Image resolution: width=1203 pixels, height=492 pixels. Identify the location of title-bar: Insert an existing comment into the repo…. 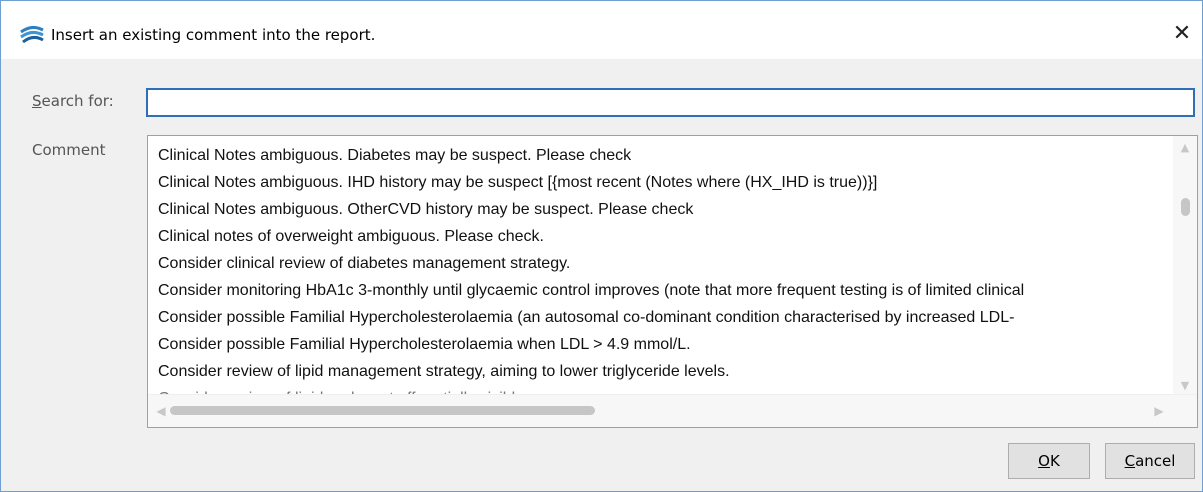
(601, 30).